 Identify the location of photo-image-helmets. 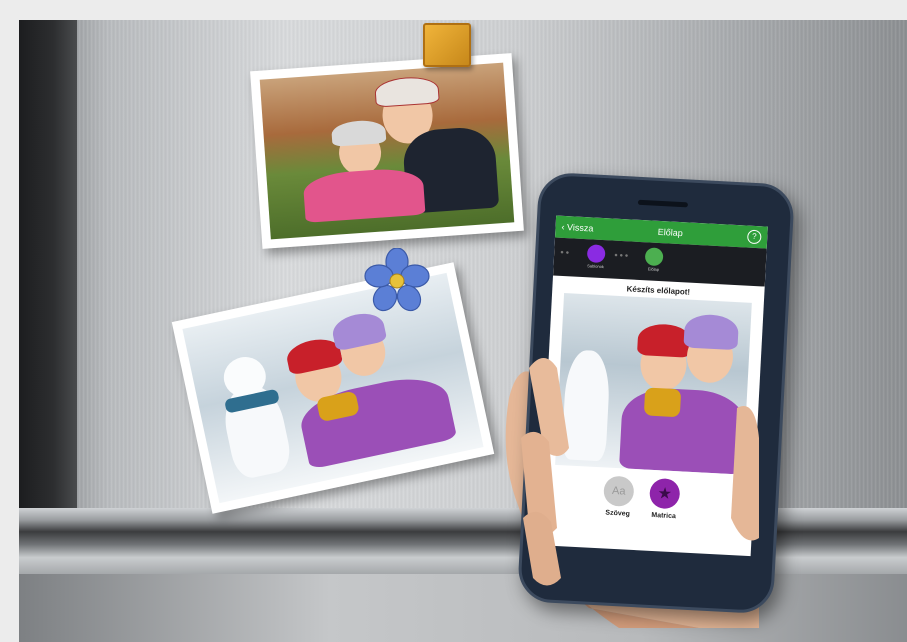
(387, 151).